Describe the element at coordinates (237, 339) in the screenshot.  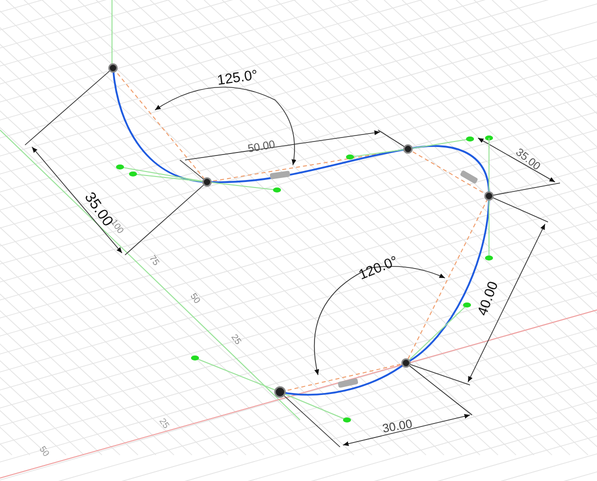
I see `y-axis-label: 25` at that location.